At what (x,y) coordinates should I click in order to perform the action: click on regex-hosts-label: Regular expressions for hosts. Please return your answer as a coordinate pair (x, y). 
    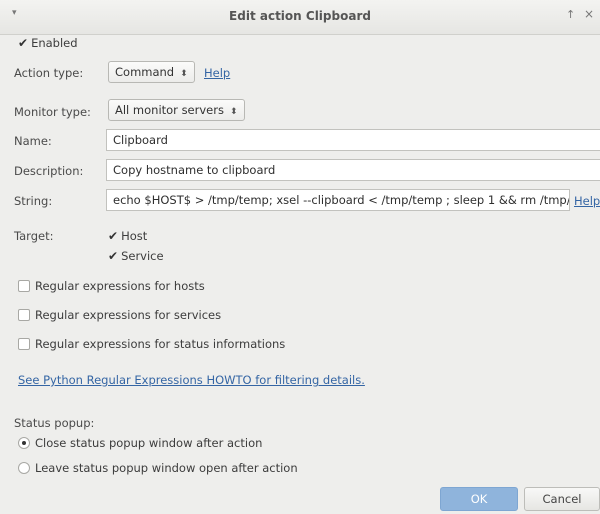
    Looking at the image, I should click on (120, 286).